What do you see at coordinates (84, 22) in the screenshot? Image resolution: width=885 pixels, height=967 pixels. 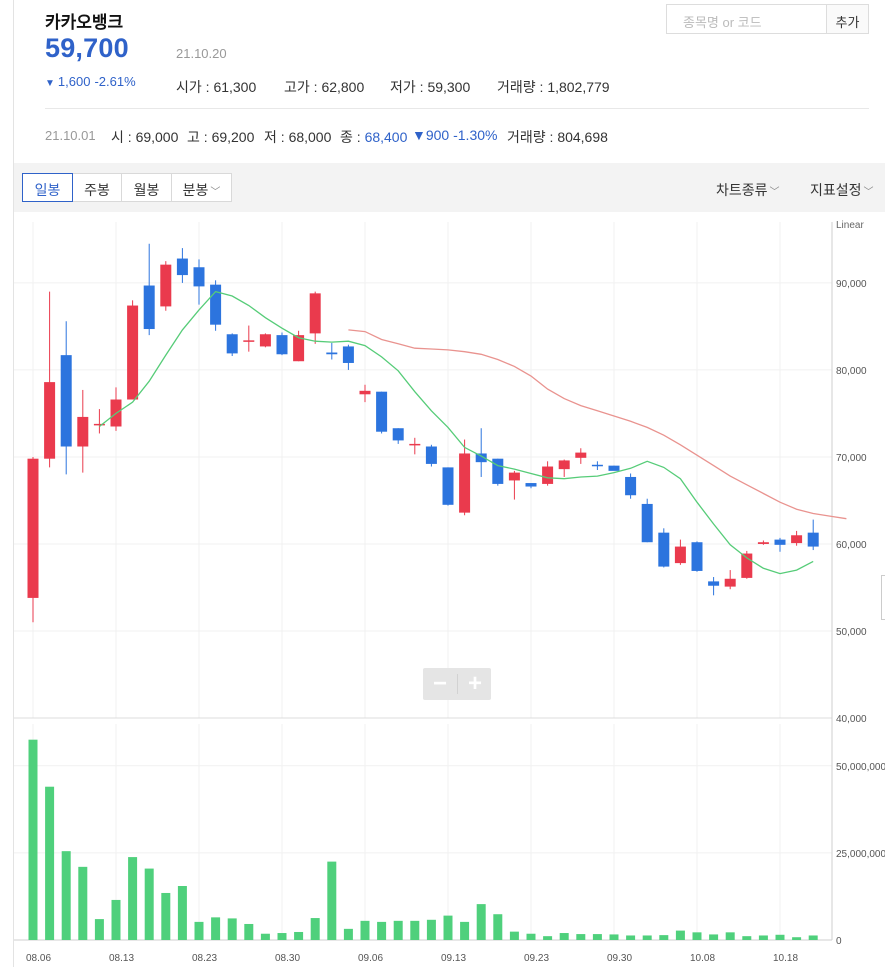 I see `stock-name: 카카오뱅크` at bounding box center [84, 22].